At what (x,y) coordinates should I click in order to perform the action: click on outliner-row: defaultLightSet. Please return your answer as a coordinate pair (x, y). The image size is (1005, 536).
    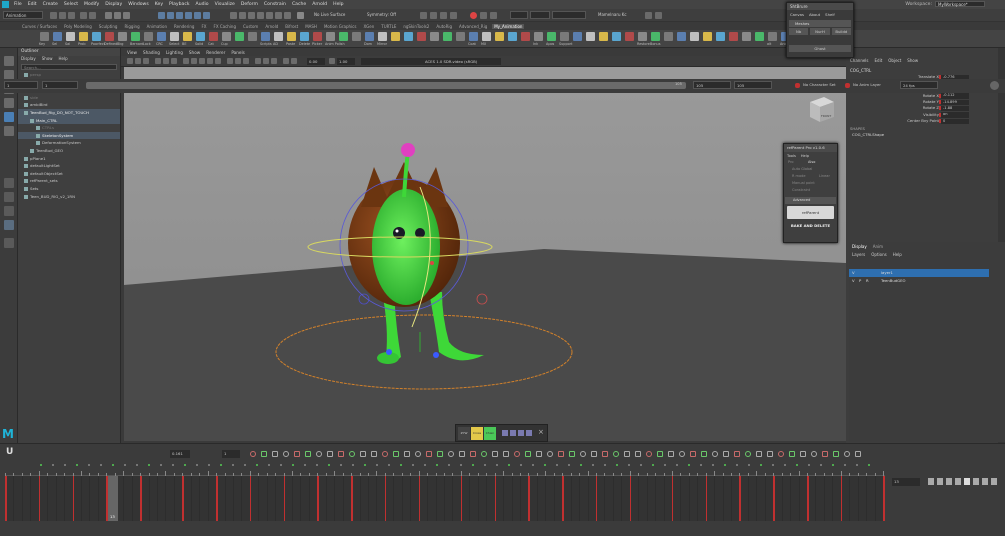
    Looking at the image, I should click on (69, 166).